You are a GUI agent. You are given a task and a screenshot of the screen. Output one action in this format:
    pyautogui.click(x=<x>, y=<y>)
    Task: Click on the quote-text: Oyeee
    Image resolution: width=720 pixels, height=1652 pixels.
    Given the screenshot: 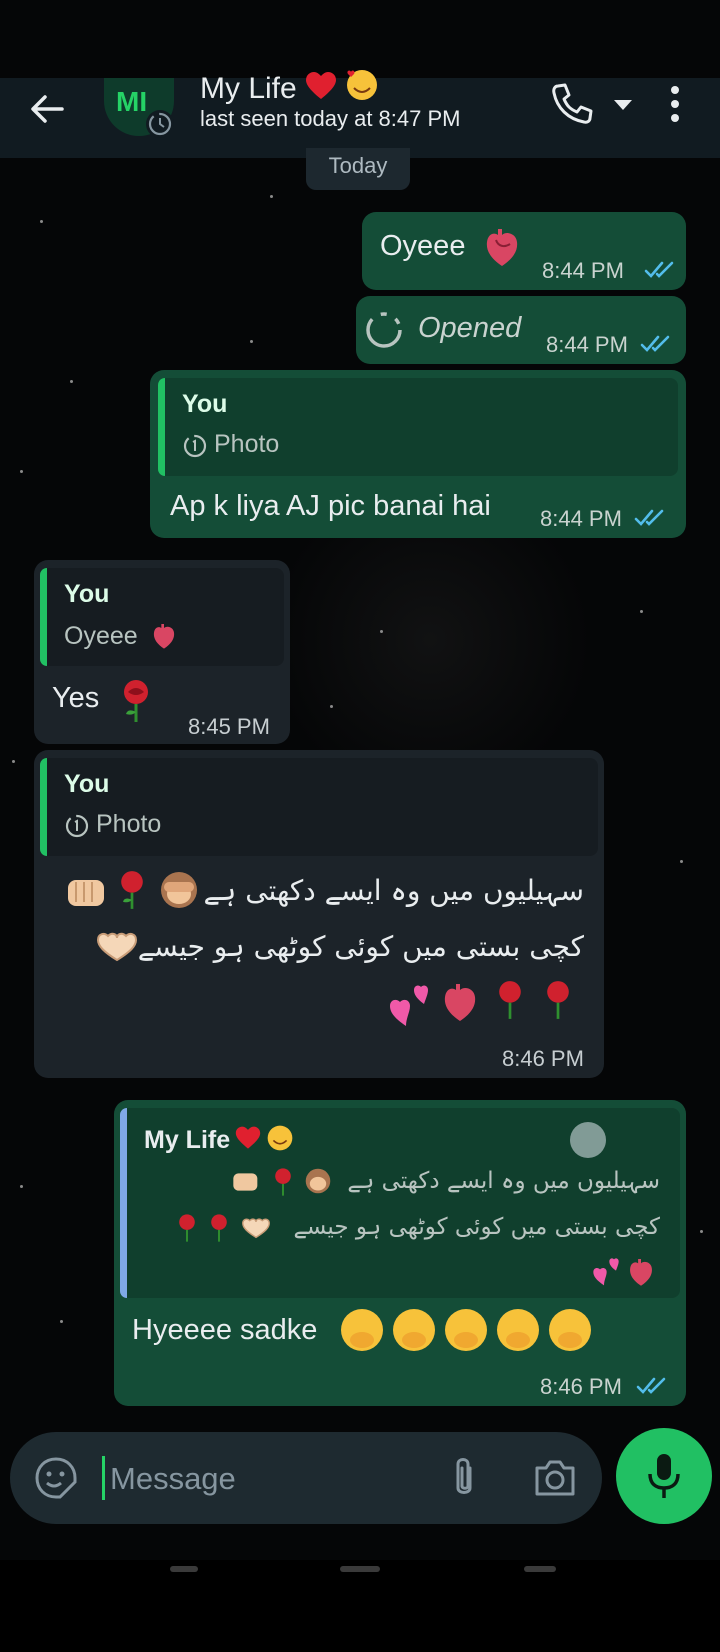 What is the action you would take?
    pyautogui.click(x=101, y=636)
    